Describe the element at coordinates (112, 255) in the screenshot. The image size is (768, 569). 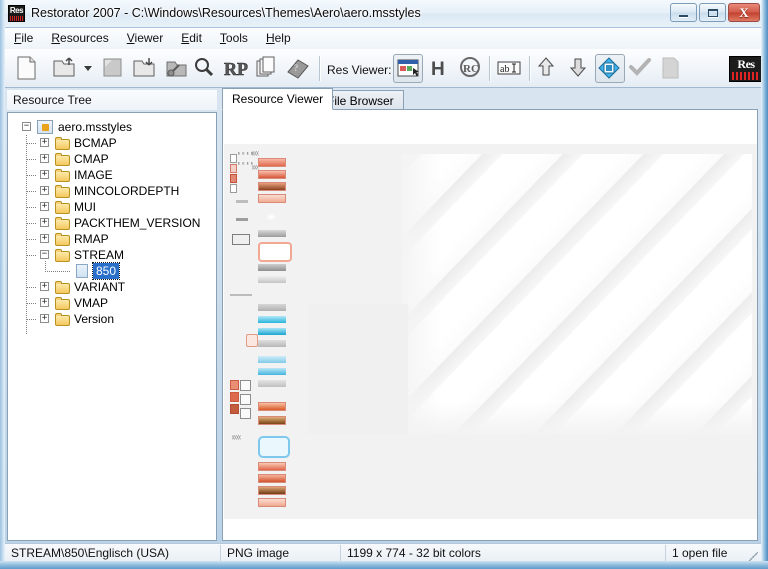
I see `tree-node-stream: − STREAM` at that location.